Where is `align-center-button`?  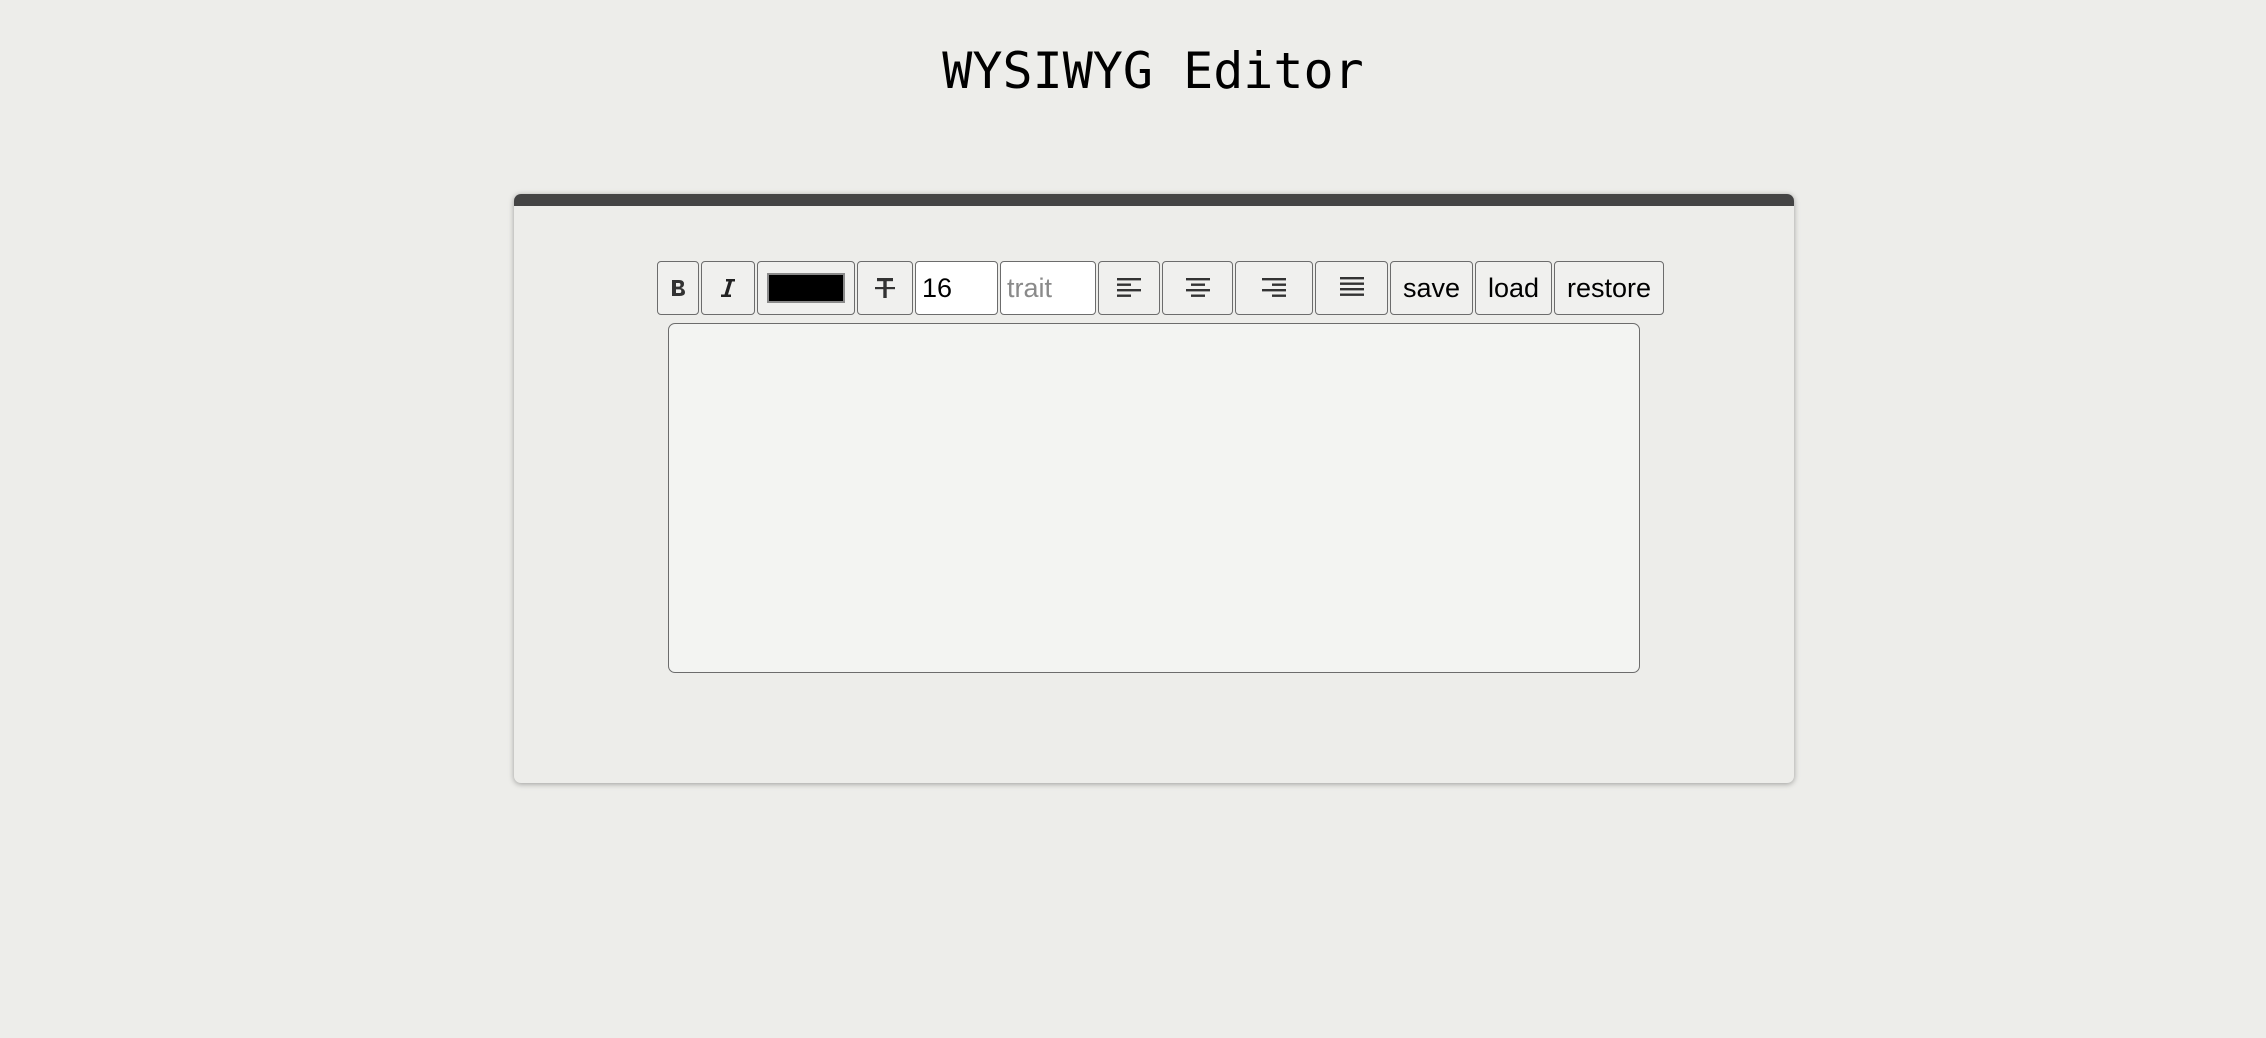
align-center-button is located at coordinates (1197, 288).